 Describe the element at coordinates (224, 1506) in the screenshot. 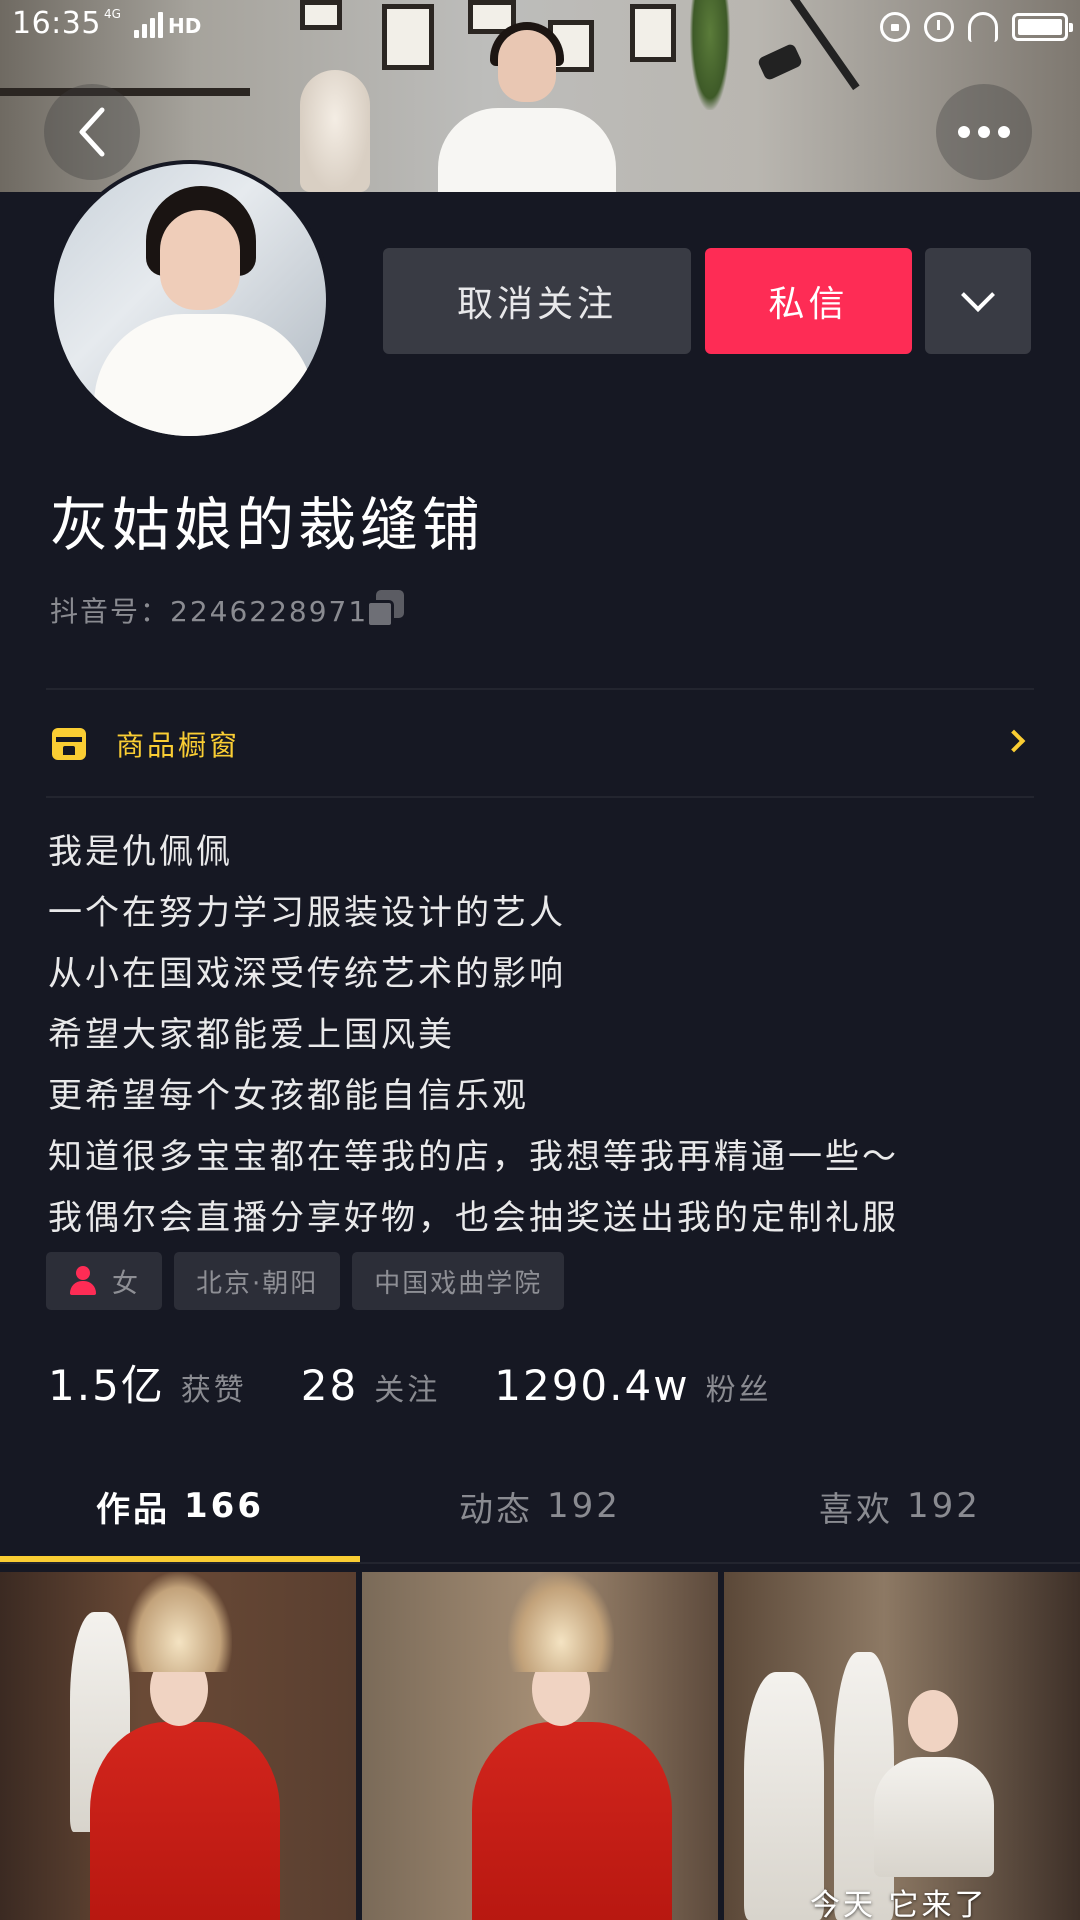

I see `tab-count: 166` at that location.